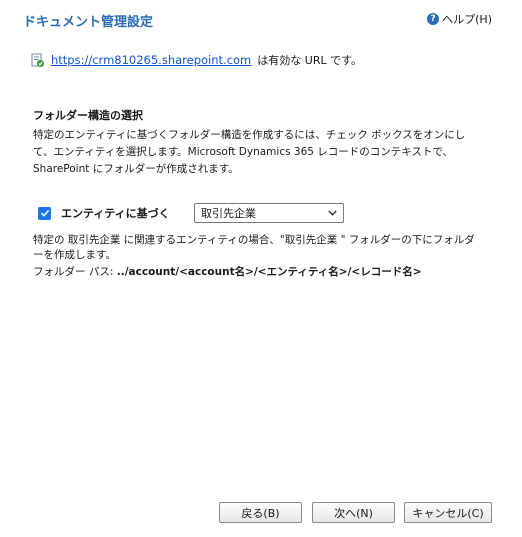 The height and width of the screenshot is (537, 522). I want to click on entity-based-checkbox, so click(44, 213).